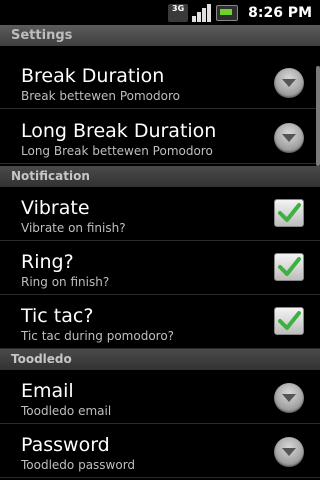  Describe the element at coordinates (55, 208) in the screenshot. I see `pref-title: Vibrate` at that location.